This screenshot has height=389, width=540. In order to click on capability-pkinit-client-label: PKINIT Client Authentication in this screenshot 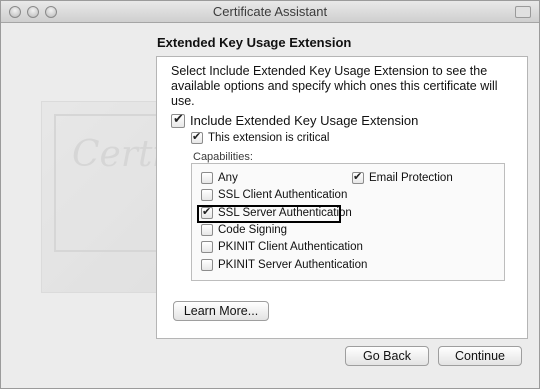, I will do `click(290, 247)`.